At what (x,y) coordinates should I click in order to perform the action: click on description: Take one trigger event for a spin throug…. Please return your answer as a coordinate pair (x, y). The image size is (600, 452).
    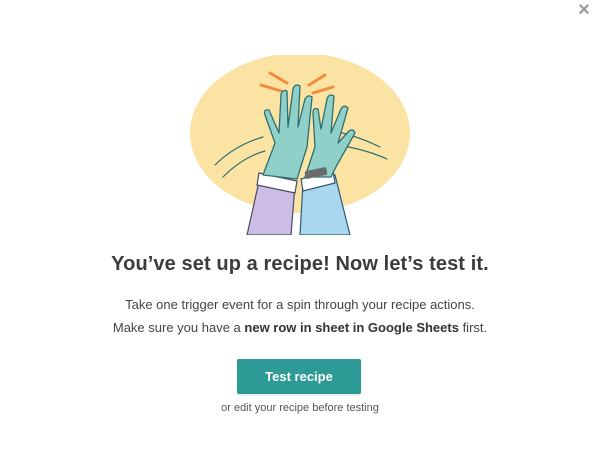
    Looking at the image, I should click on (300, 316).